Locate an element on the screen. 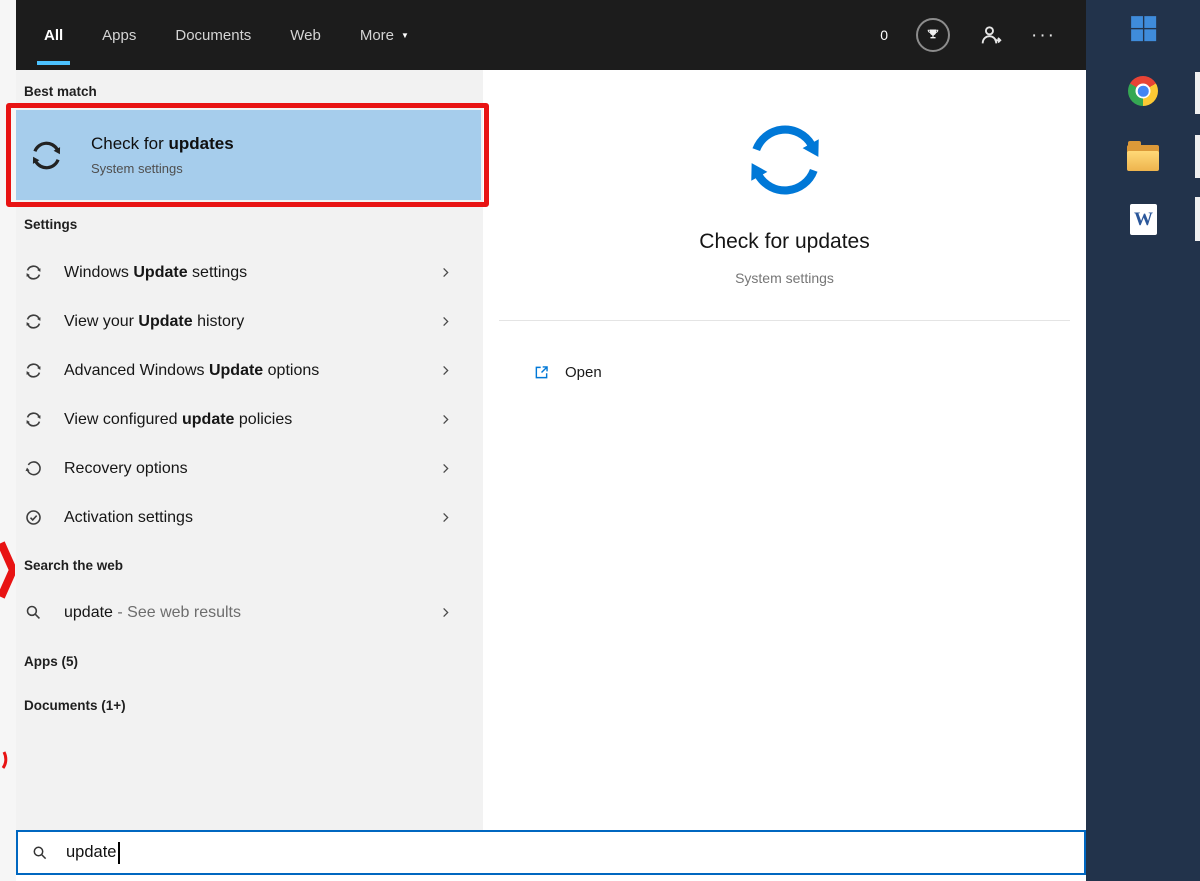 This screenshot has height=881, width=1200. user-icon is located at coordinates (990, 35).